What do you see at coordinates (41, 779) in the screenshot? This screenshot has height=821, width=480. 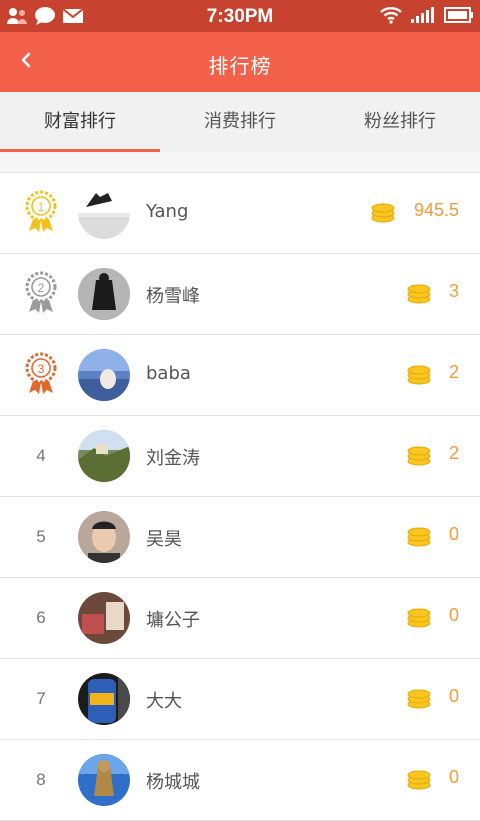 I see `rank-number: 8` at bounding box center [41, 779].